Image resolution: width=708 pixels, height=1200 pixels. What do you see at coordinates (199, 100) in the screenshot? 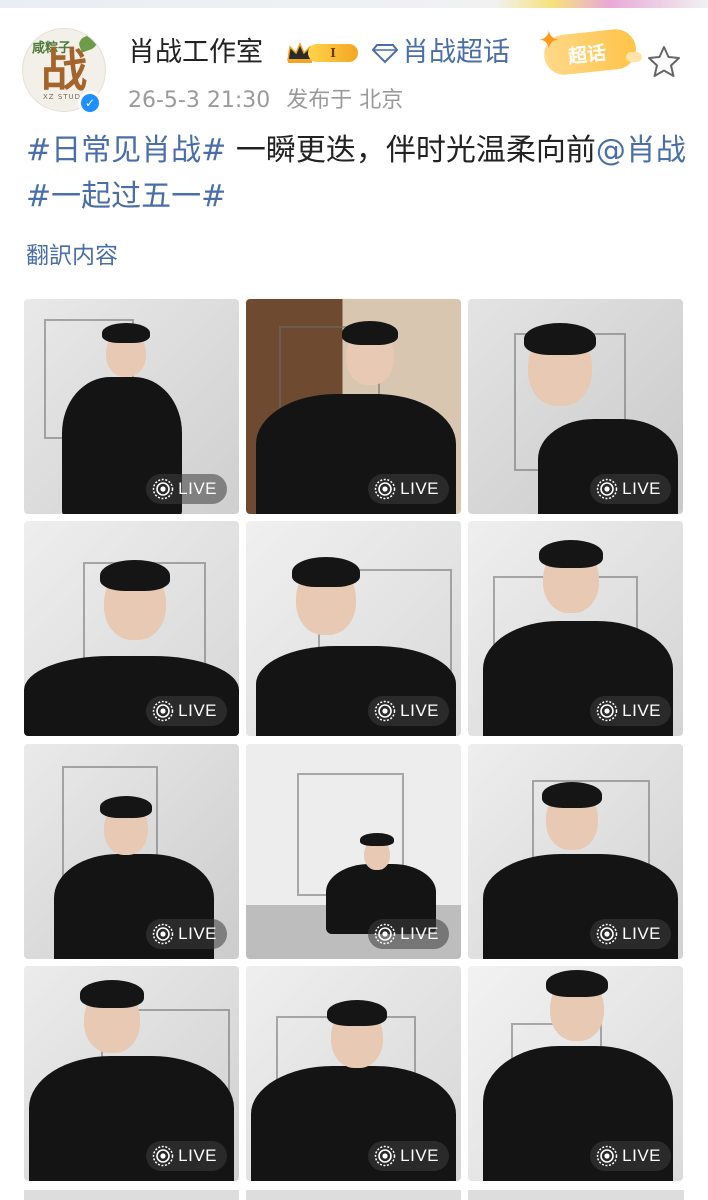
I see `timestamp: 26-5-3 21:30` at bounding box center [199, 100].